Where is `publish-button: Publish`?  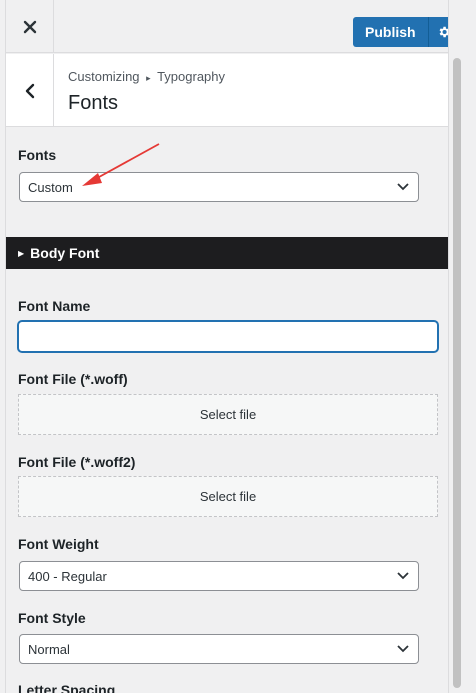 publish-button: Publish is located at coordinates (391, 32).